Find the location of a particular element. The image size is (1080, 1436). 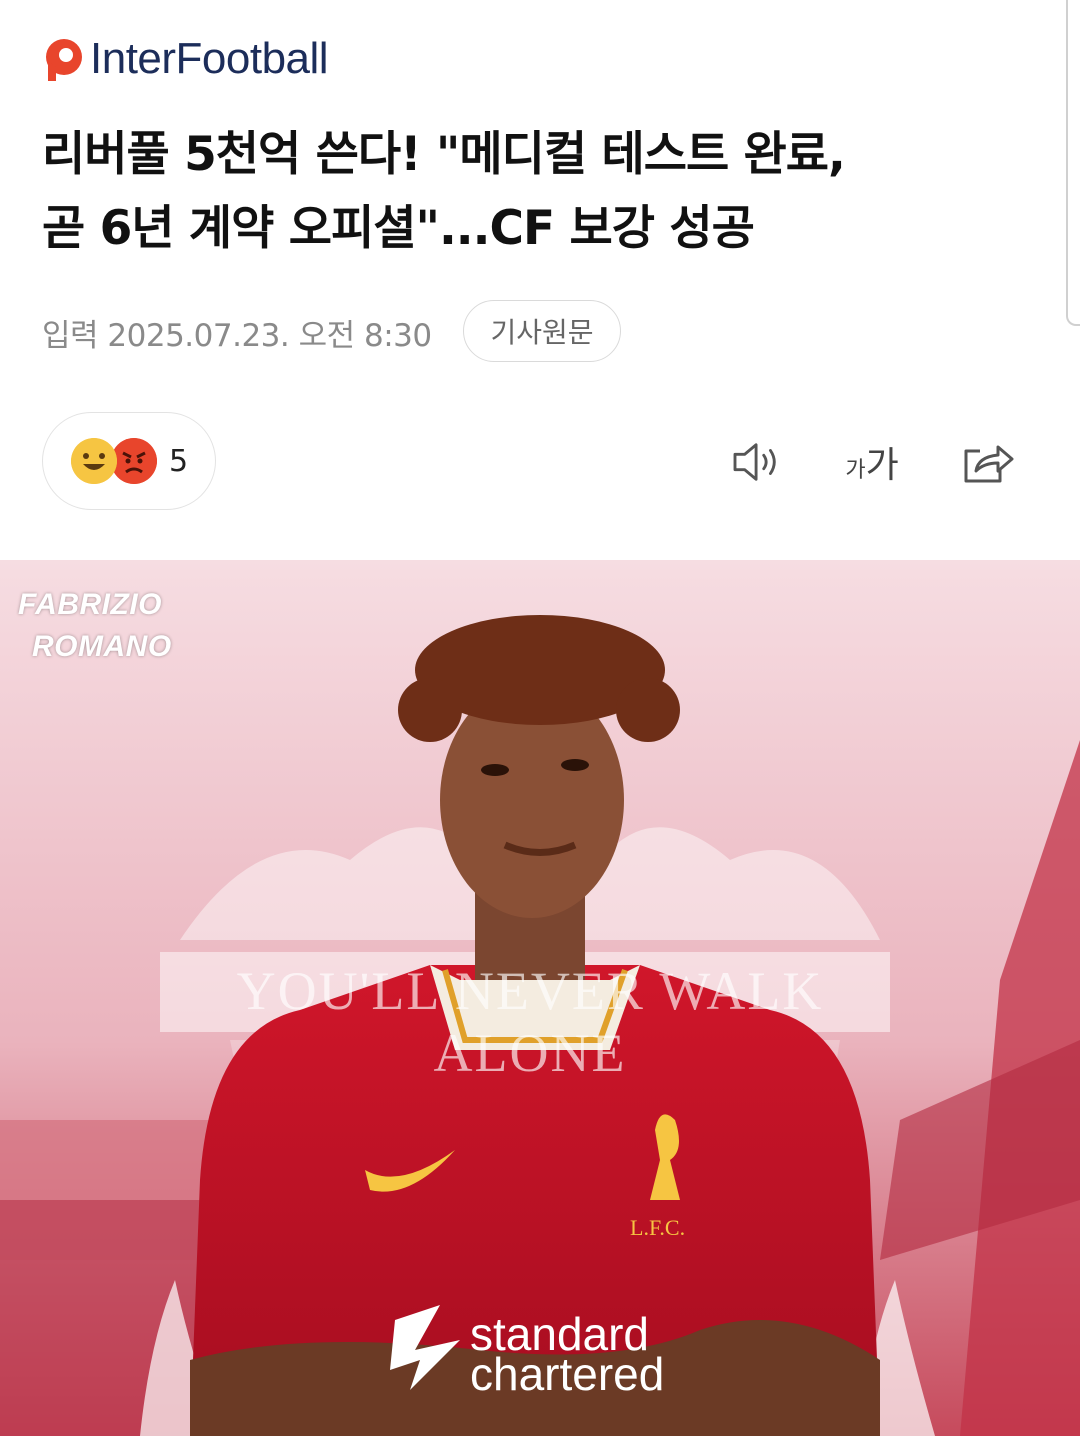

p-logo-icon is located at coordinates (64, 60).